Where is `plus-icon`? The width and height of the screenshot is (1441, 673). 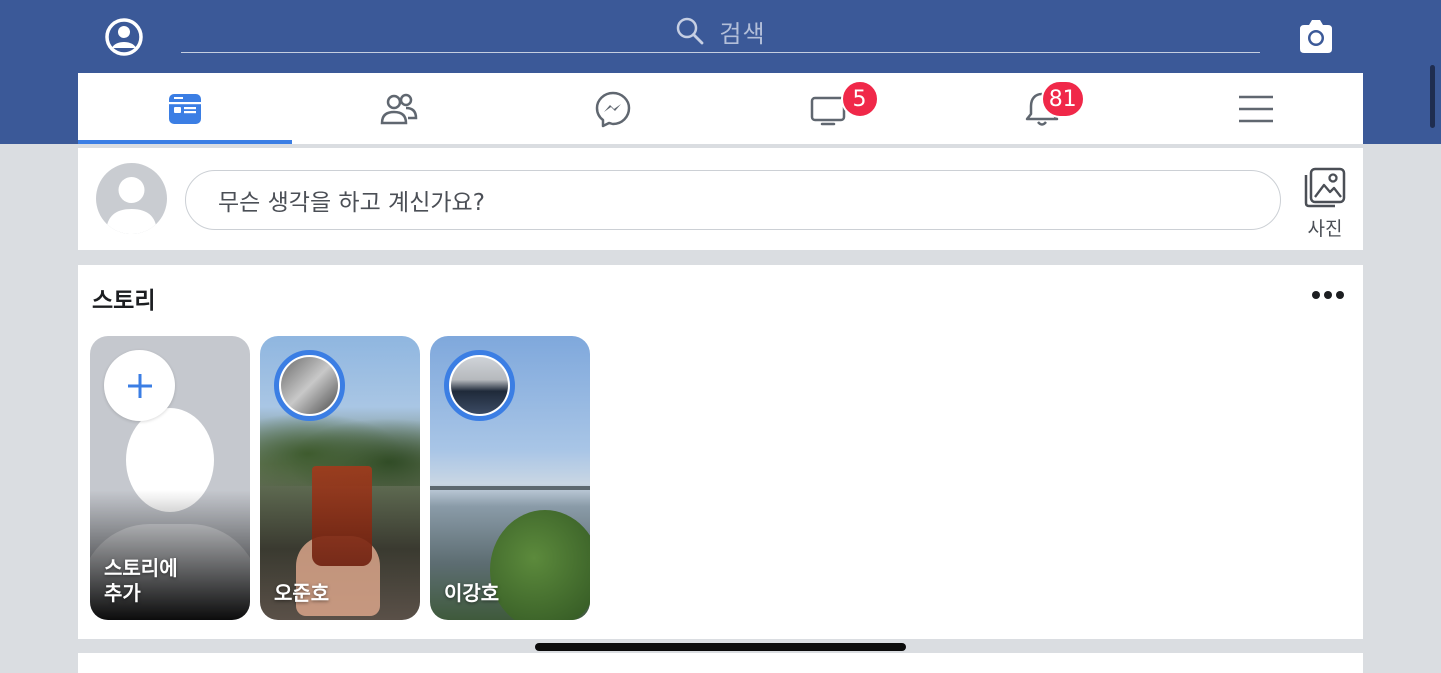 plus-icon is located at coordinates (139, 385).